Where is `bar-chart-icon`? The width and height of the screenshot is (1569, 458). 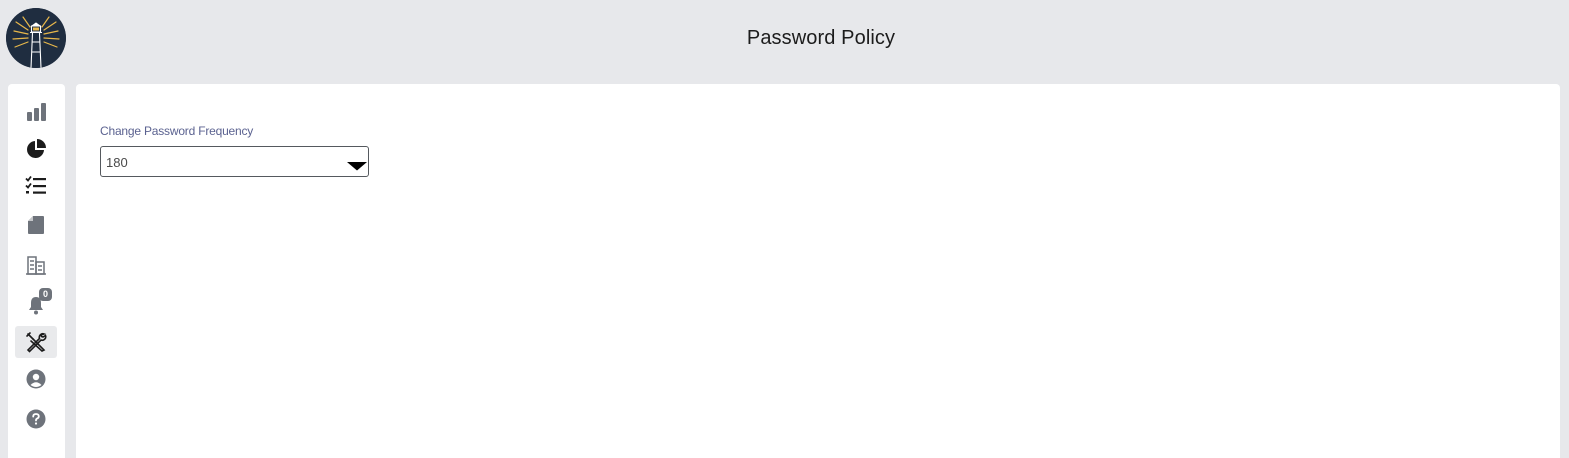
bar-chart-icon is located at coordinates (36, 112).